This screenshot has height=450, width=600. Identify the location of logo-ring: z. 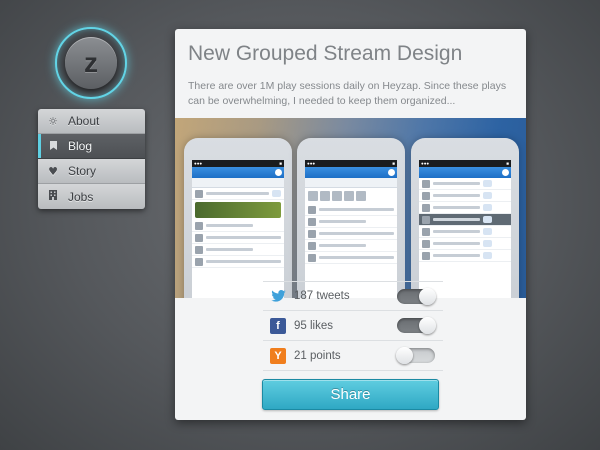
(91, 63).